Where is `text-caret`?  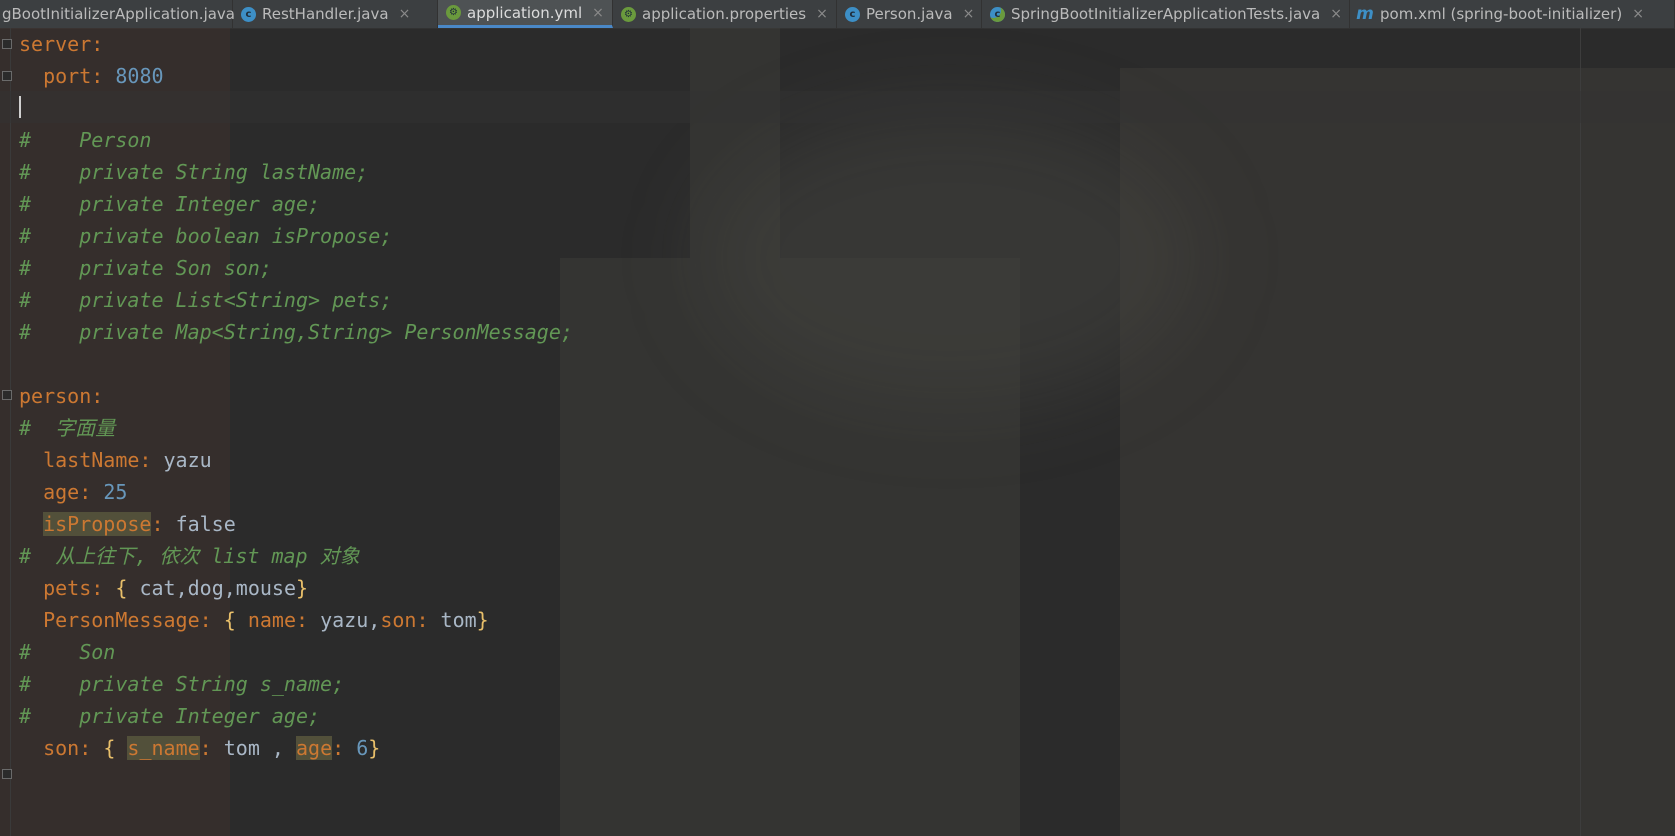 text-caret is located at coordinates (20, 107).